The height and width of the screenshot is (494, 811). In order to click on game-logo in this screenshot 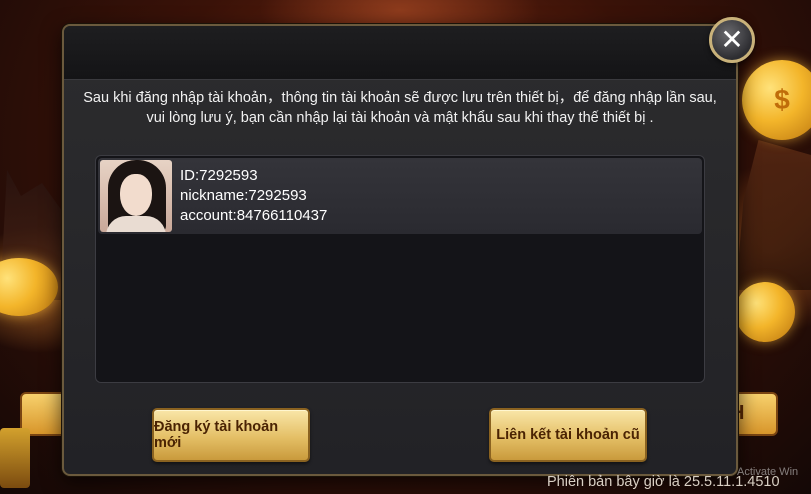, I will do `click(15, 458)`.